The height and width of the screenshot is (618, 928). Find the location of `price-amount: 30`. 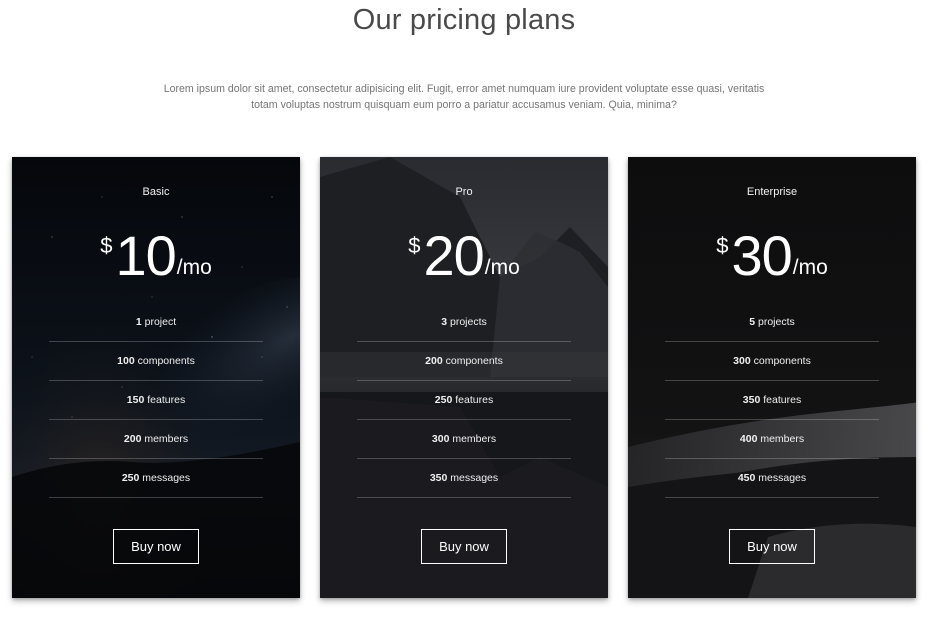

price-amount: 30 is located at coordinates (761, 255).